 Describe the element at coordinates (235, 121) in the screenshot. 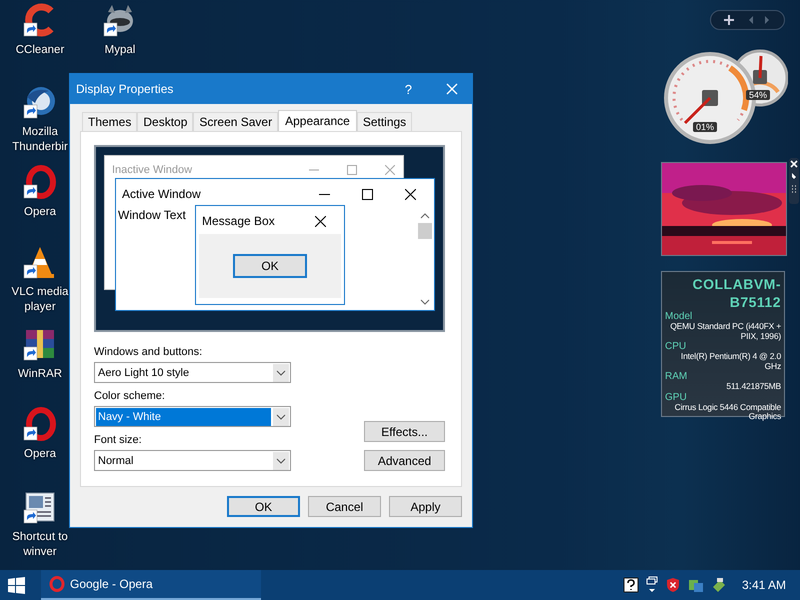

I see `tab: Screen Saver` at that location.